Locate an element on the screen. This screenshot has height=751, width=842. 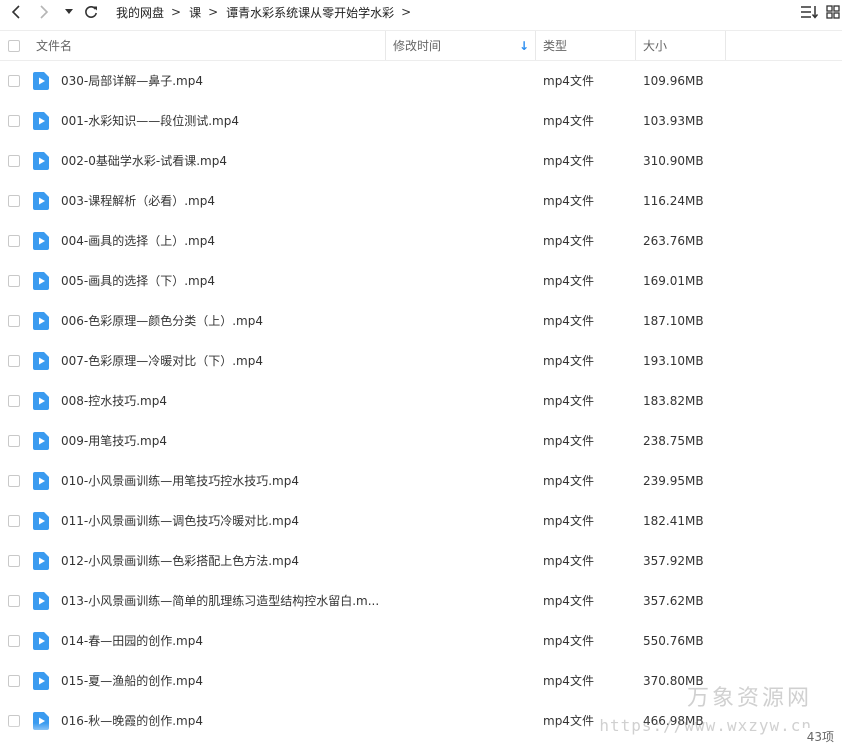
file-name: 001-水彩知识——段位测试.mp4 is located at coordinates (221, 121).